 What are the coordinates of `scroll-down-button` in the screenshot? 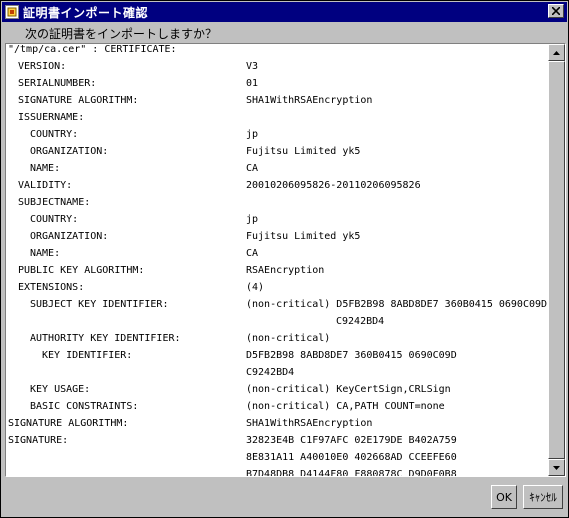 It's located at (556, 467).